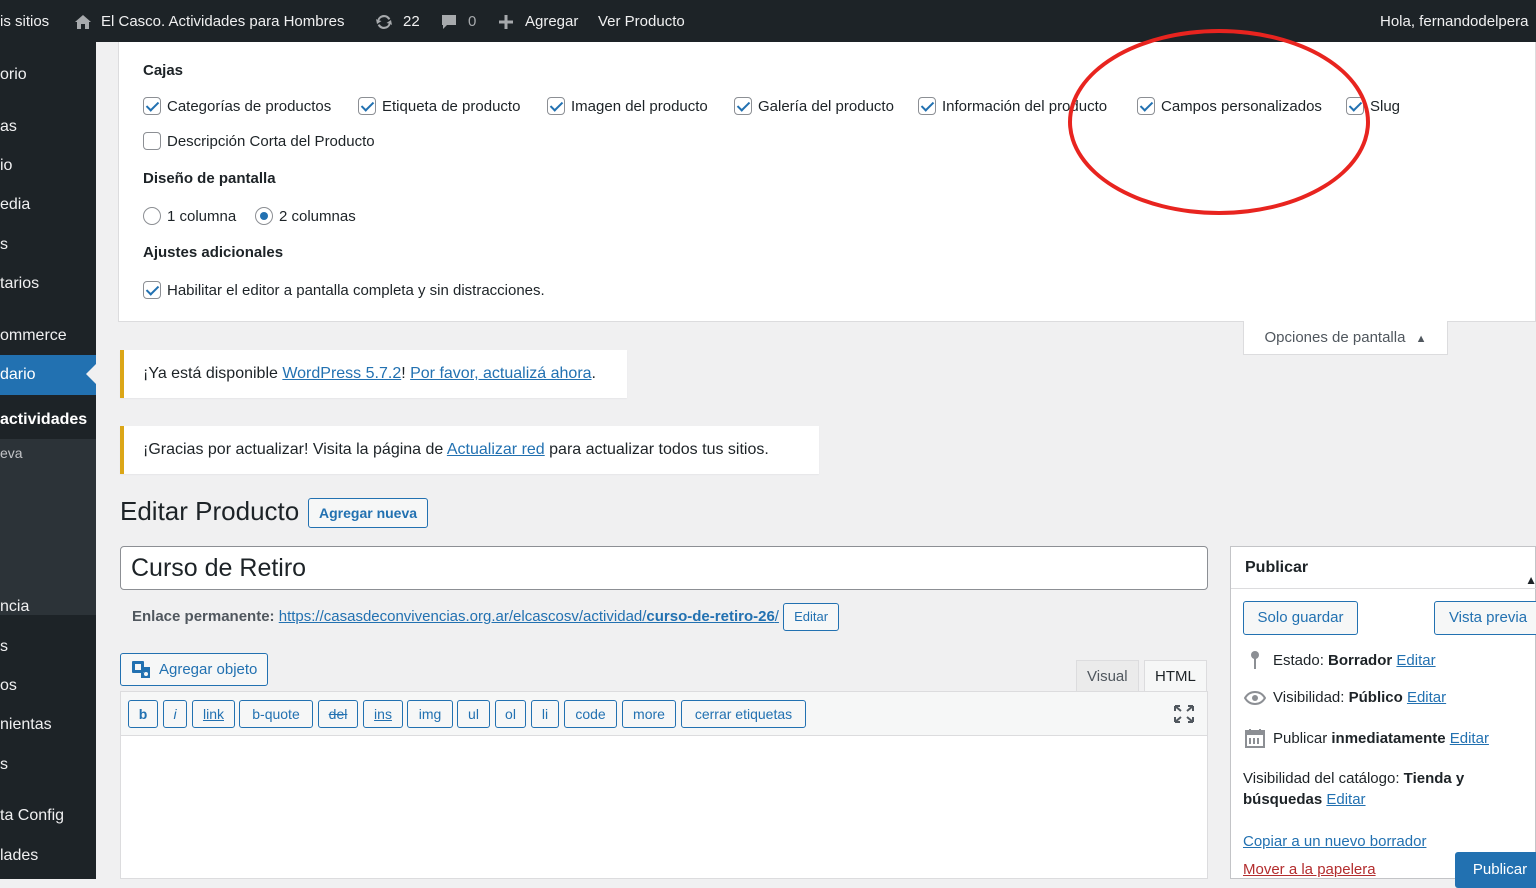  Describe the element at coordinates (143, 714) in the screenshot. I see `qt-bold-button: b` at that location.